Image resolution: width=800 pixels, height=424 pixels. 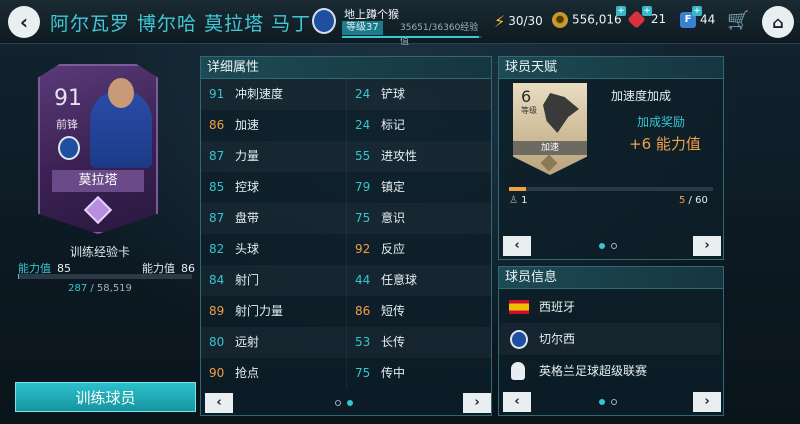 I want to click on attribute-name: 冲刺速度, so click(x=259, y=94).